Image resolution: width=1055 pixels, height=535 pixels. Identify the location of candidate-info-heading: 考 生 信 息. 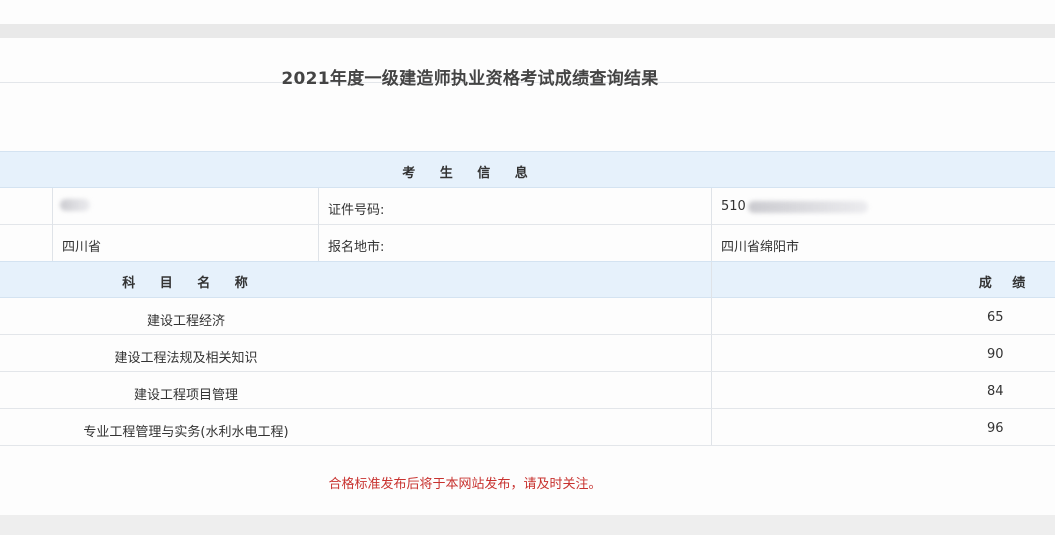
(470, 173).